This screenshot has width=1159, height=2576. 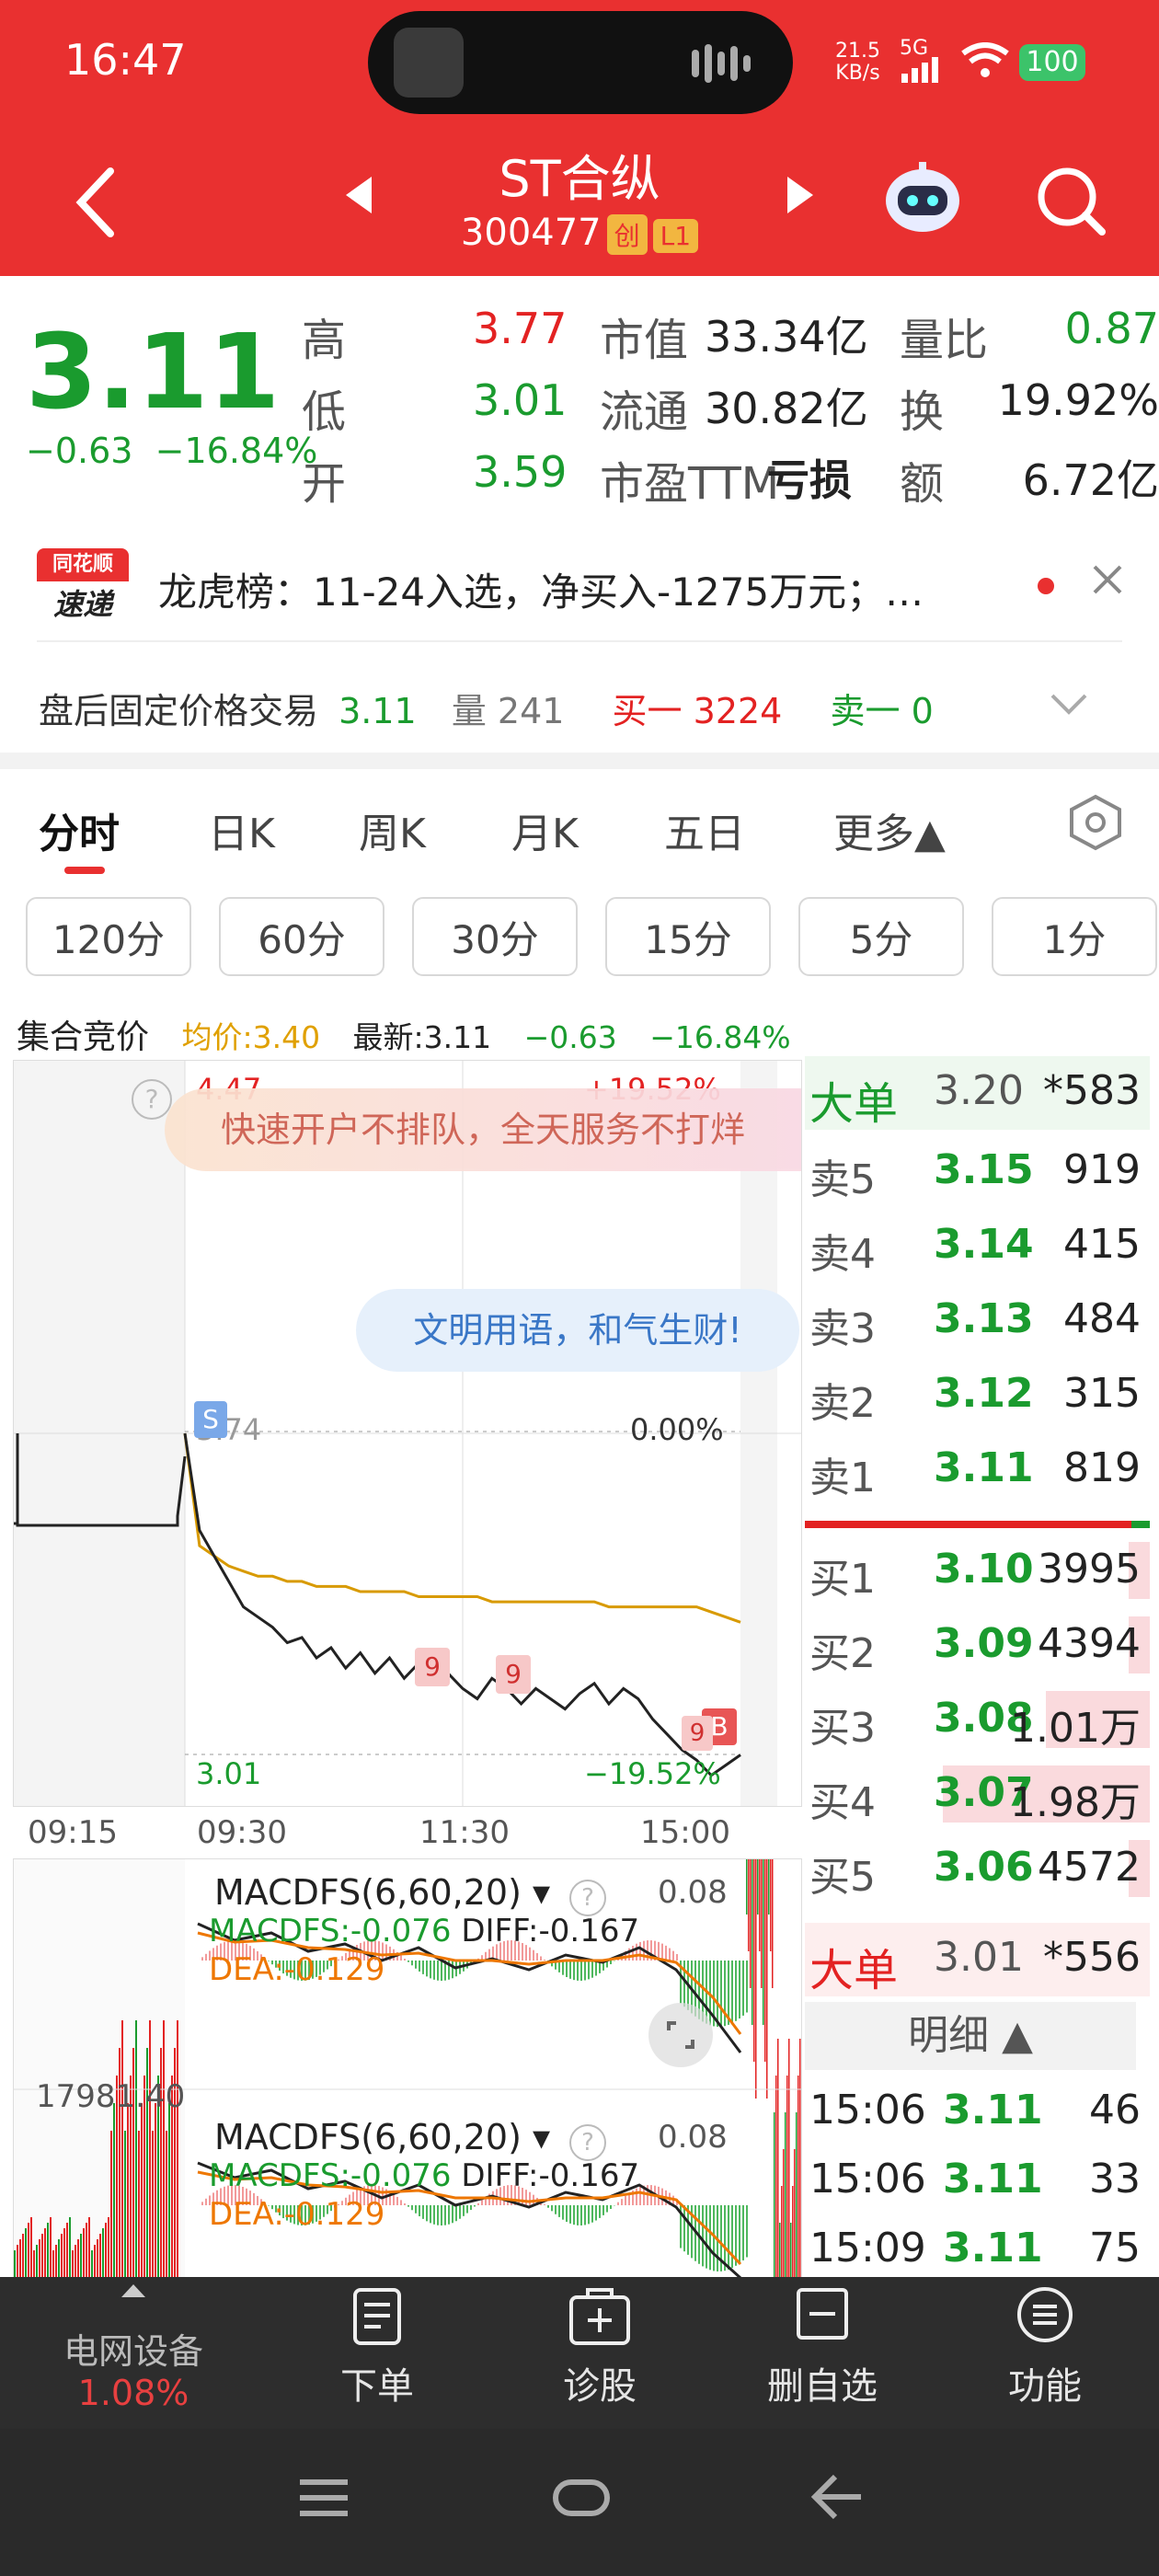 What do you see at coordinates (1074, 936) in the screenshot?
I see `period-1m: 1分` at bounding box center [1074, 936].